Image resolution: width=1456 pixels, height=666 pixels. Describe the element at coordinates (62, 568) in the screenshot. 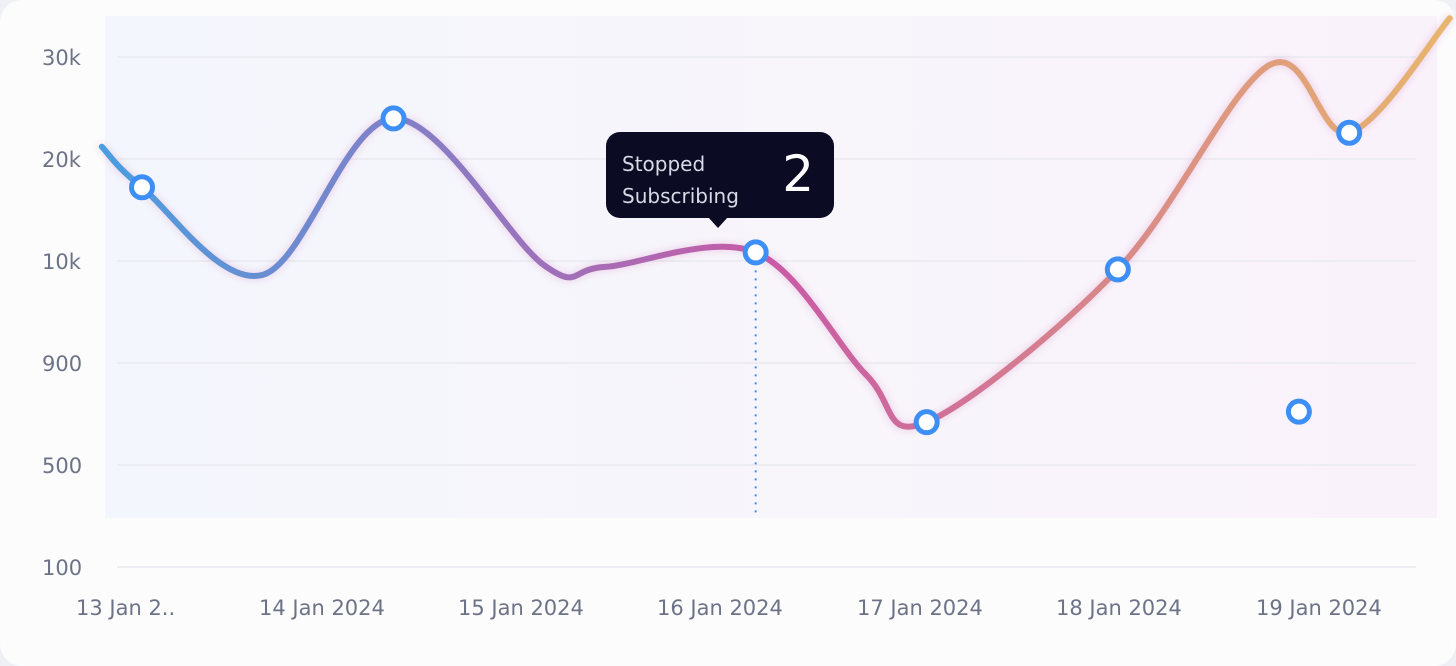

I see `y-tick-label: 100` at that location.